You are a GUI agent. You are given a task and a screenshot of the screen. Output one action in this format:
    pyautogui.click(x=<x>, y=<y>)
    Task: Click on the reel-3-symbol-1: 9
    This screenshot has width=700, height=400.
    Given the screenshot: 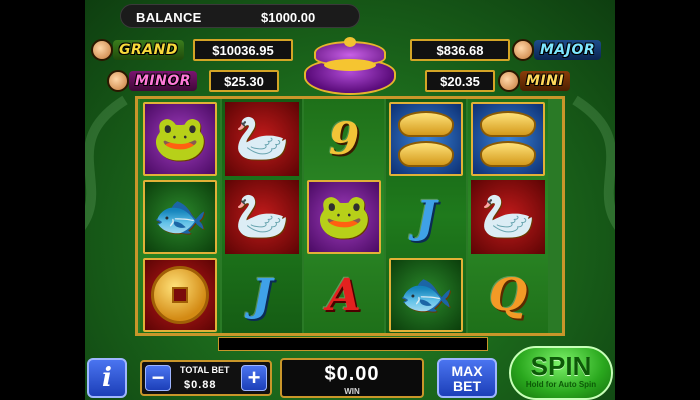 What is the action you would take?
    pyautogui.click(x=344, y=139)
    